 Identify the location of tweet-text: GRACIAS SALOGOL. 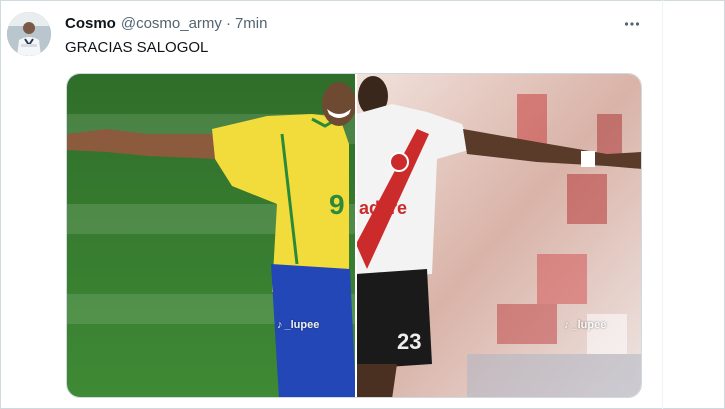
(137, 47).